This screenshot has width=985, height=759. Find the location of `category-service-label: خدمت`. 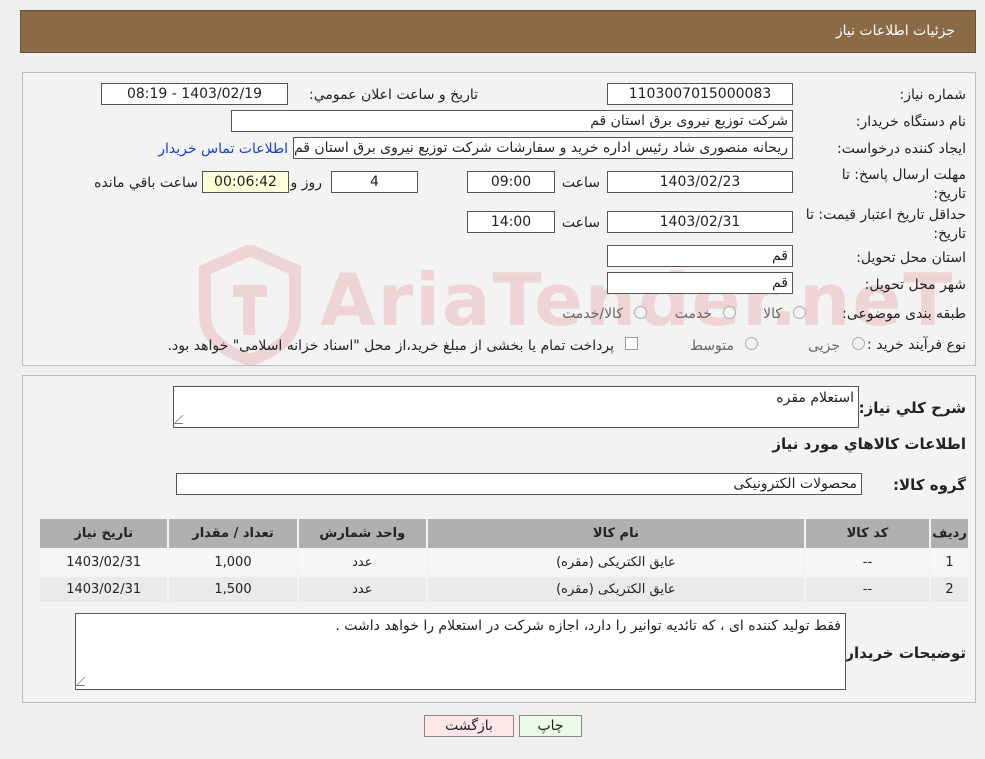

category-service-label: خدمت is located at coordinates (693, 314).